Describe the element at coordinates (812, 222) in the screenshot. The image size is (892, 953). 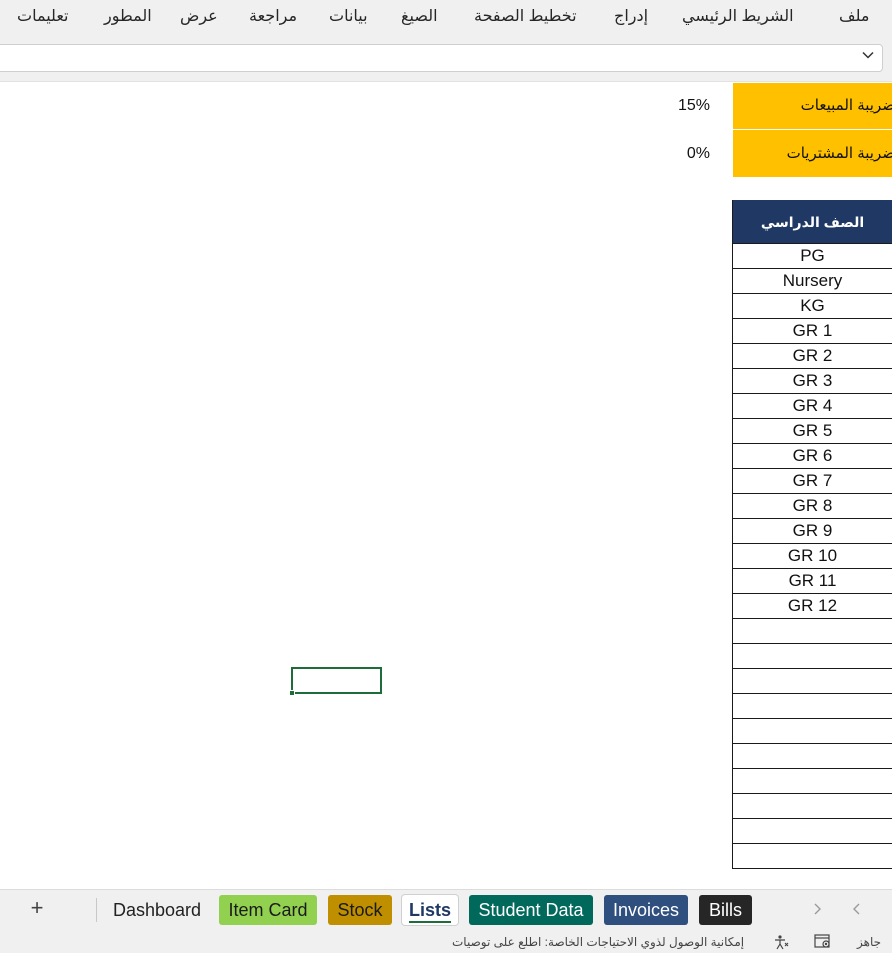
I see `grade-column-header: الصف الدراسي` at that location.